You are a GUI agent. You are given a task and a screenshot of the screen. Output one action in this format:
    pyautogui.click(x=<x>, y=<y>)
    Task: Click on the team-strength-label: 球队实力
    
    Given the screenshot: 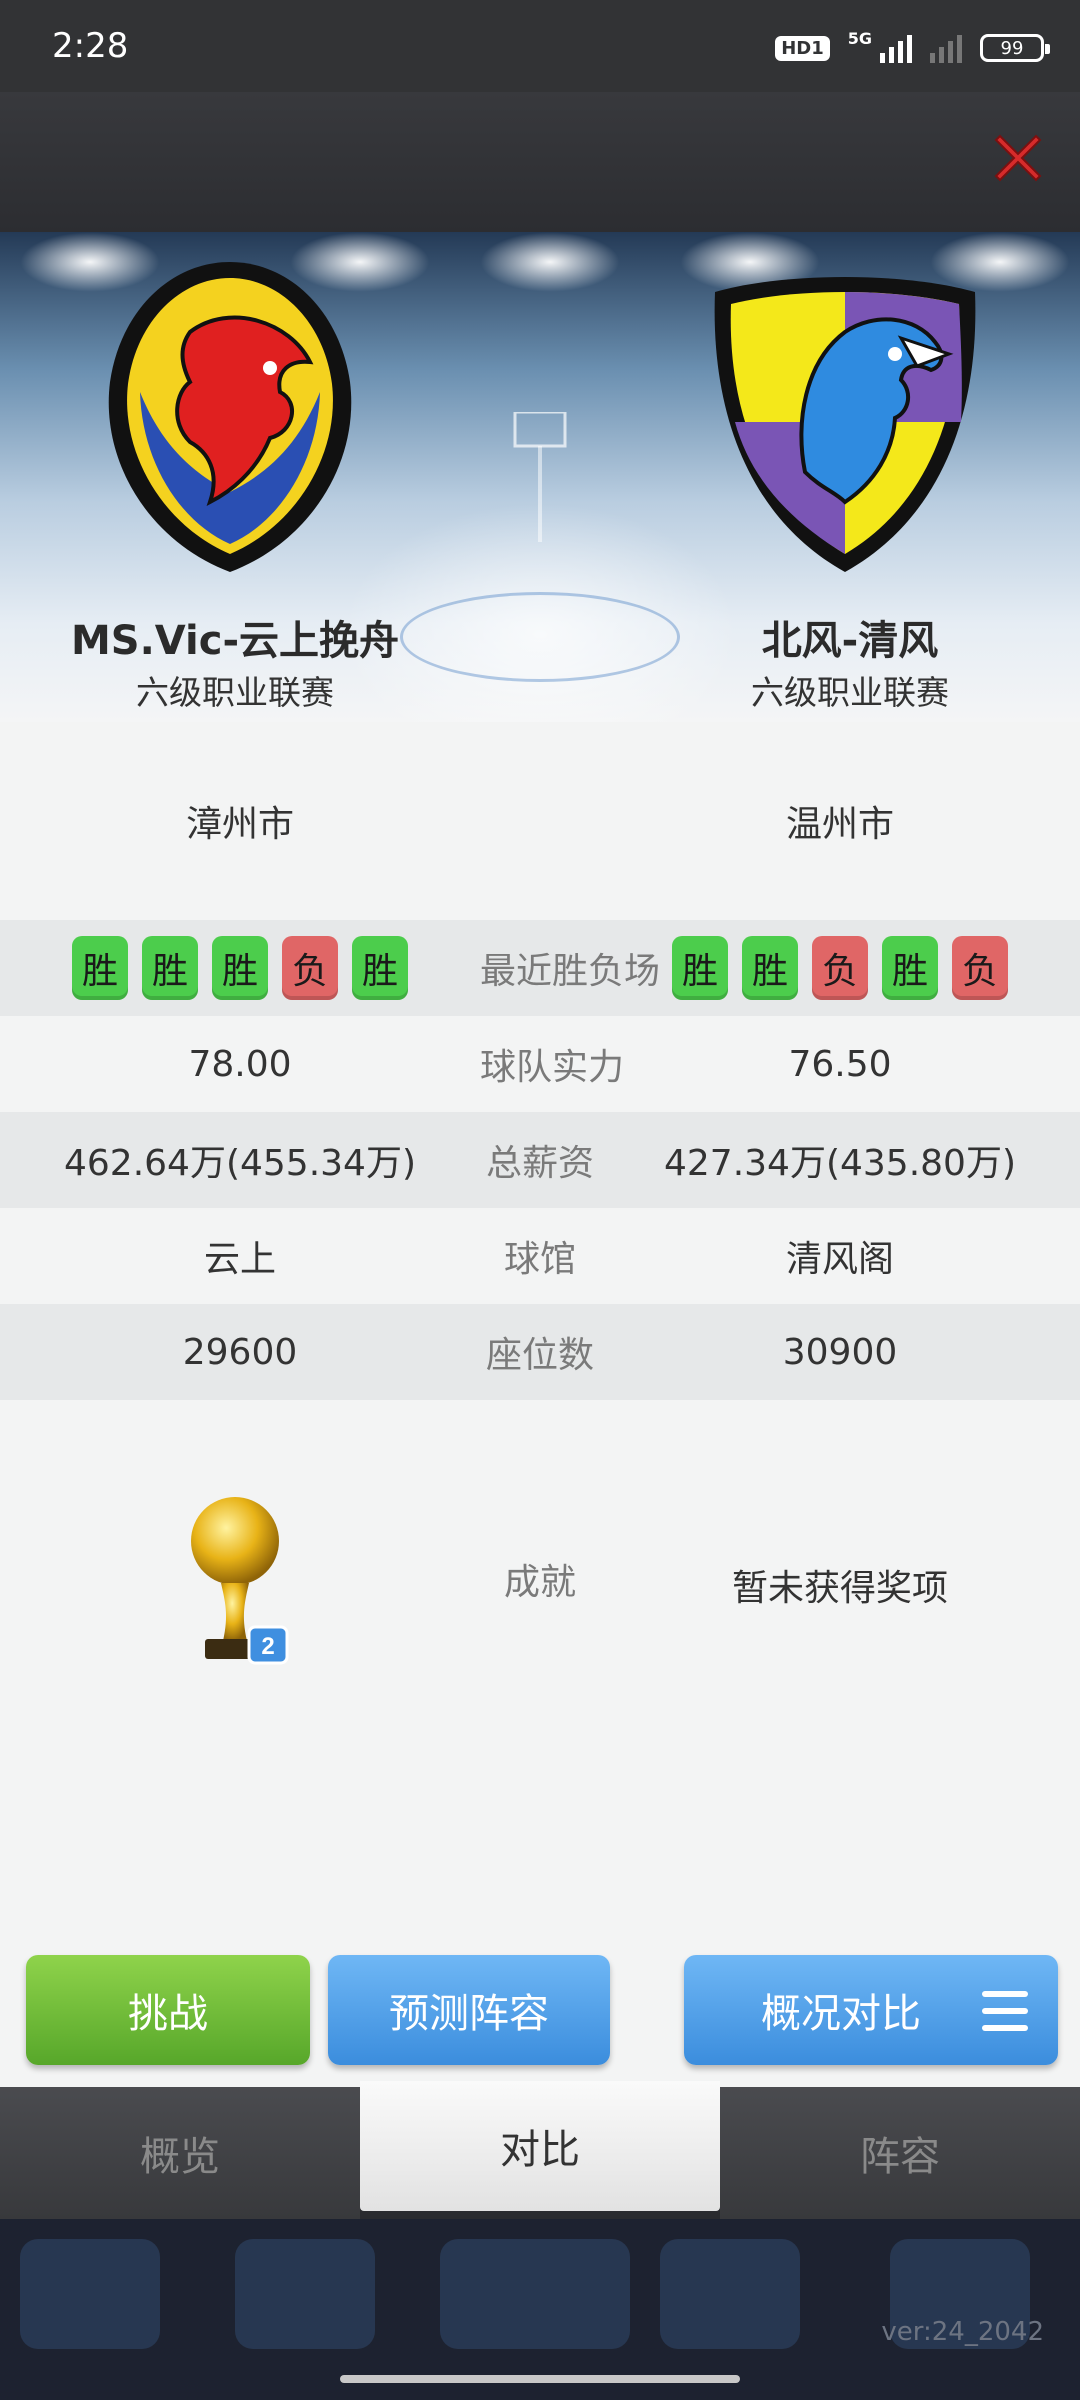 What is the action you would take?
    pyautogui.click(x=552, y=1067)
    